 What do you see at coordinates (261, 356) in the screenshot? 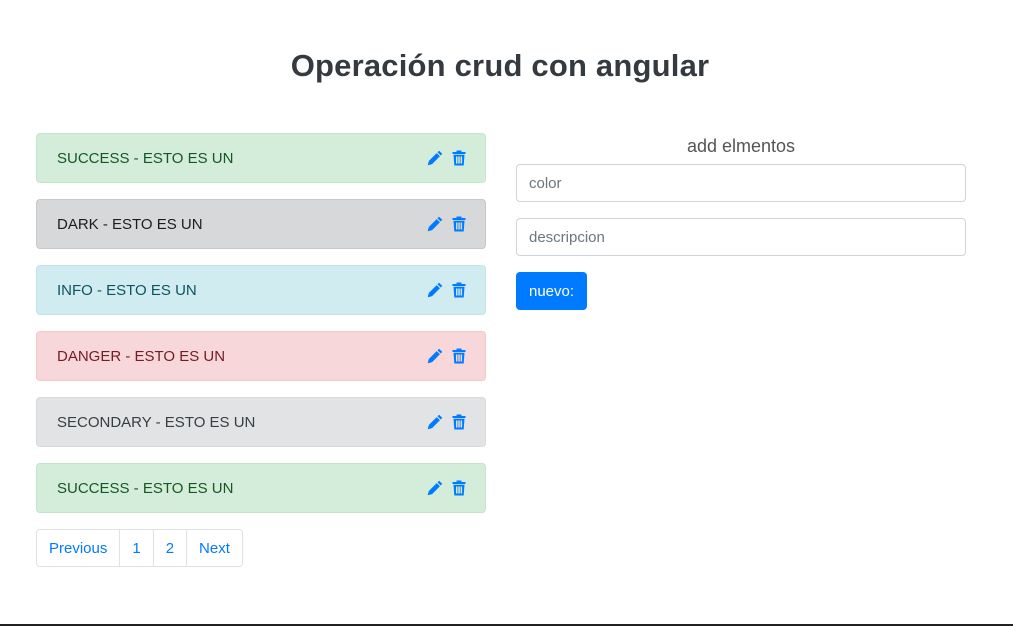
I see `list-item: DANGER - ESTO ES UN` at bounding box center [261, 356].